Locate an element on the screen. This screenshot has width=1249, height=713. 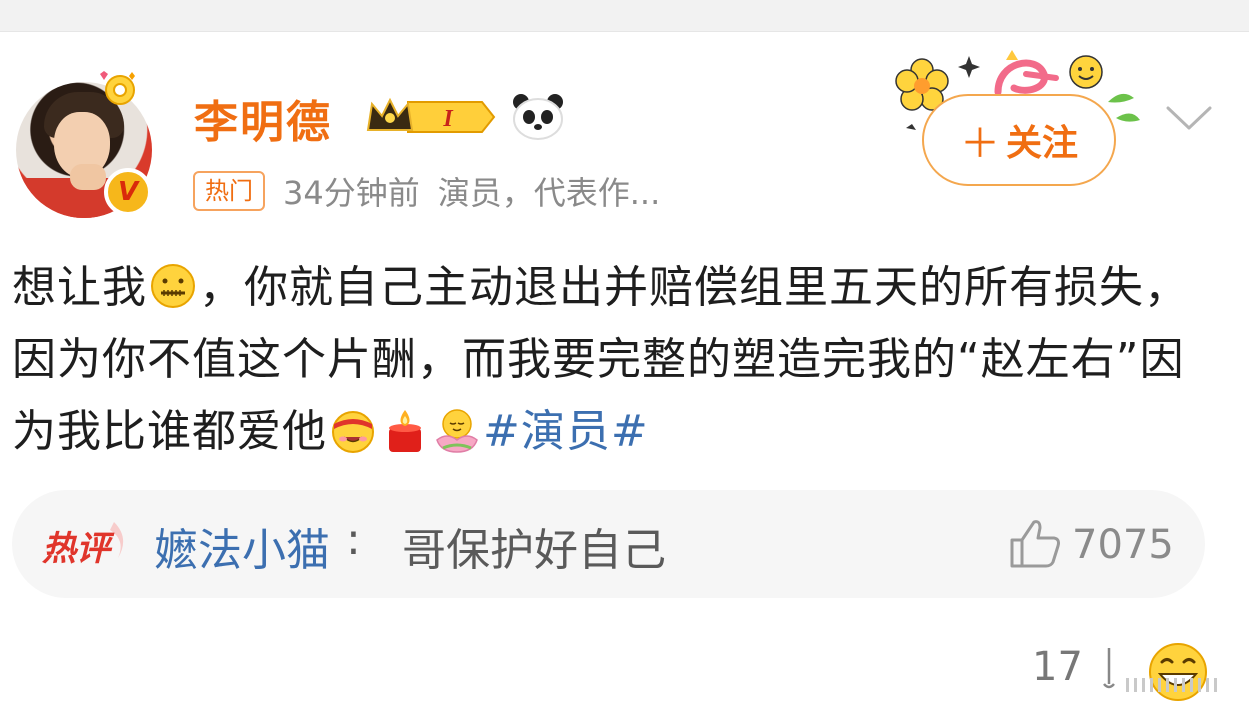
grinning-emoji-icon is located at coordinates (1178, 673).